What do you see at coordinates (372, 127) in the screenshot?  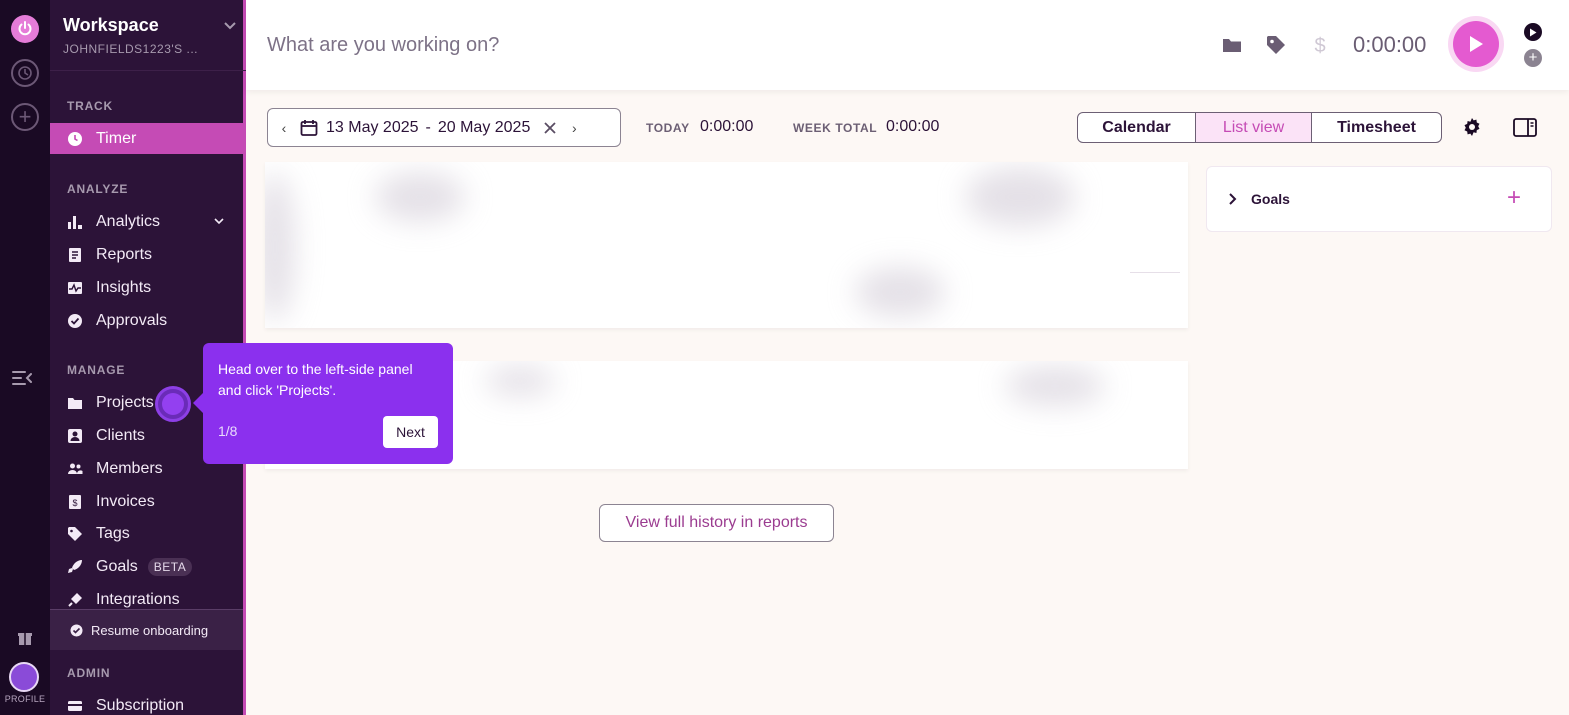 I see `date-start: 13 May 2025` at bounding box center [372, 127].